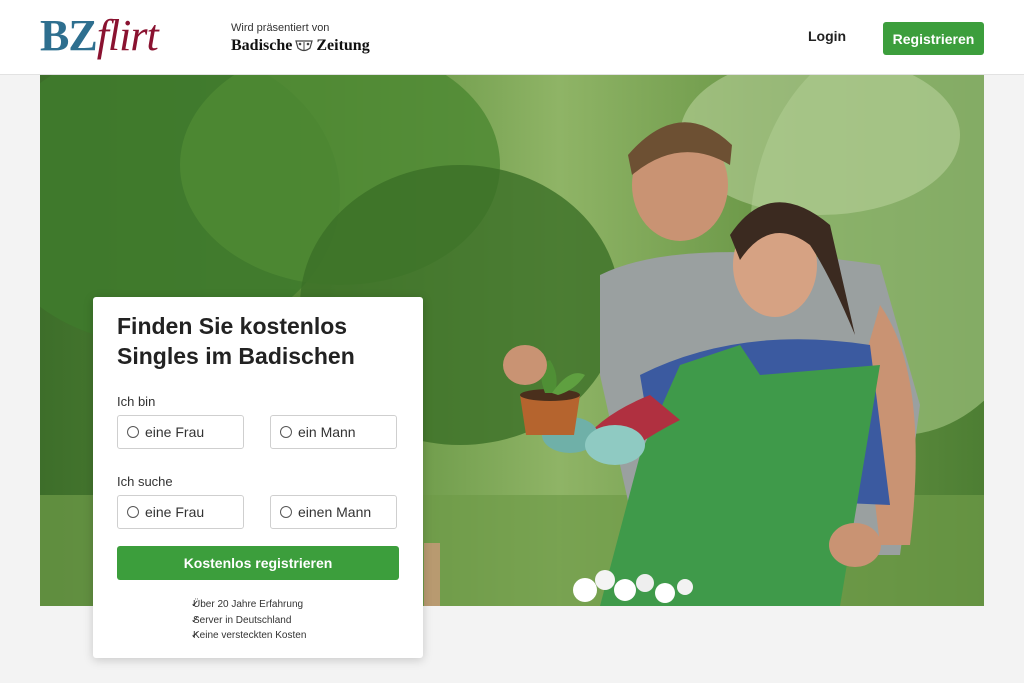  Describe the element at coordinates (250, 635) in the screenshot. I see `benefit-text: Keine versteckten Kosten` at that location.